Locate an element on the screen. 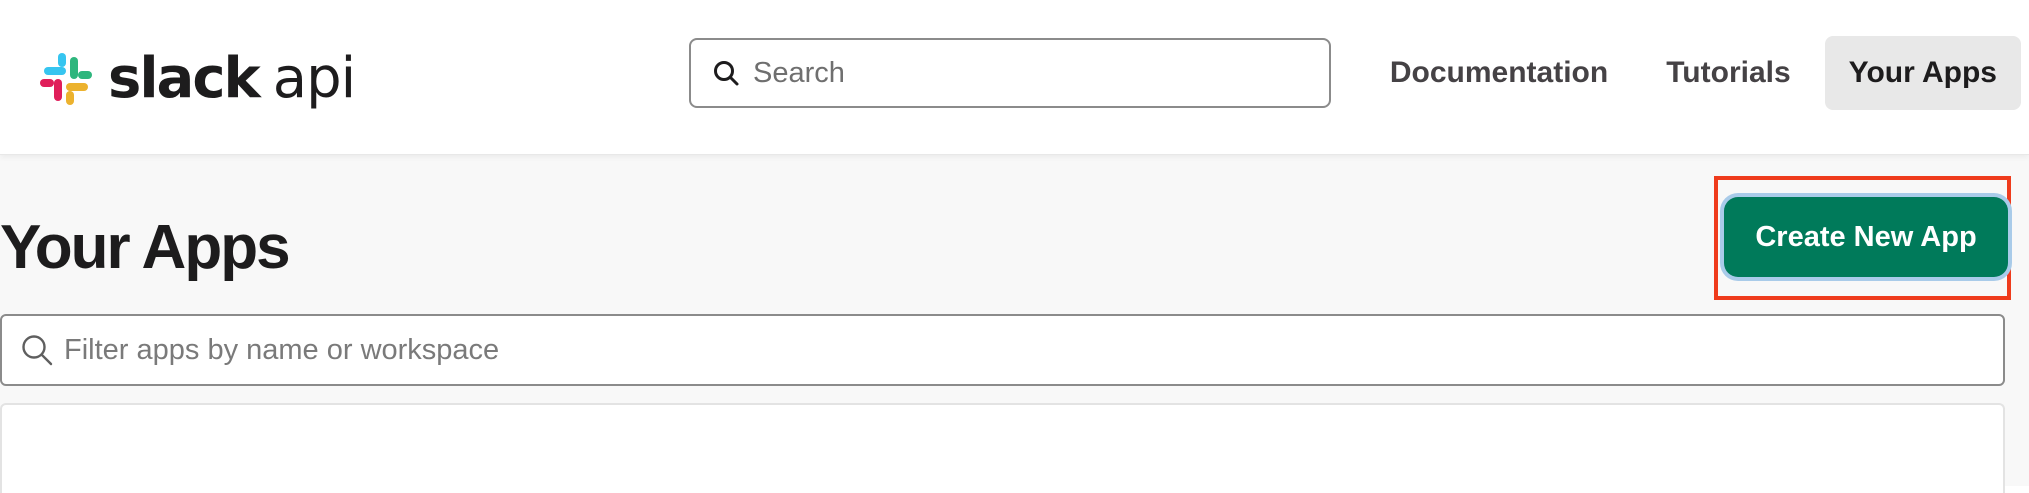  header-nav: Documentation Tutorials Your Apps is located at coordinates (1688, 73).